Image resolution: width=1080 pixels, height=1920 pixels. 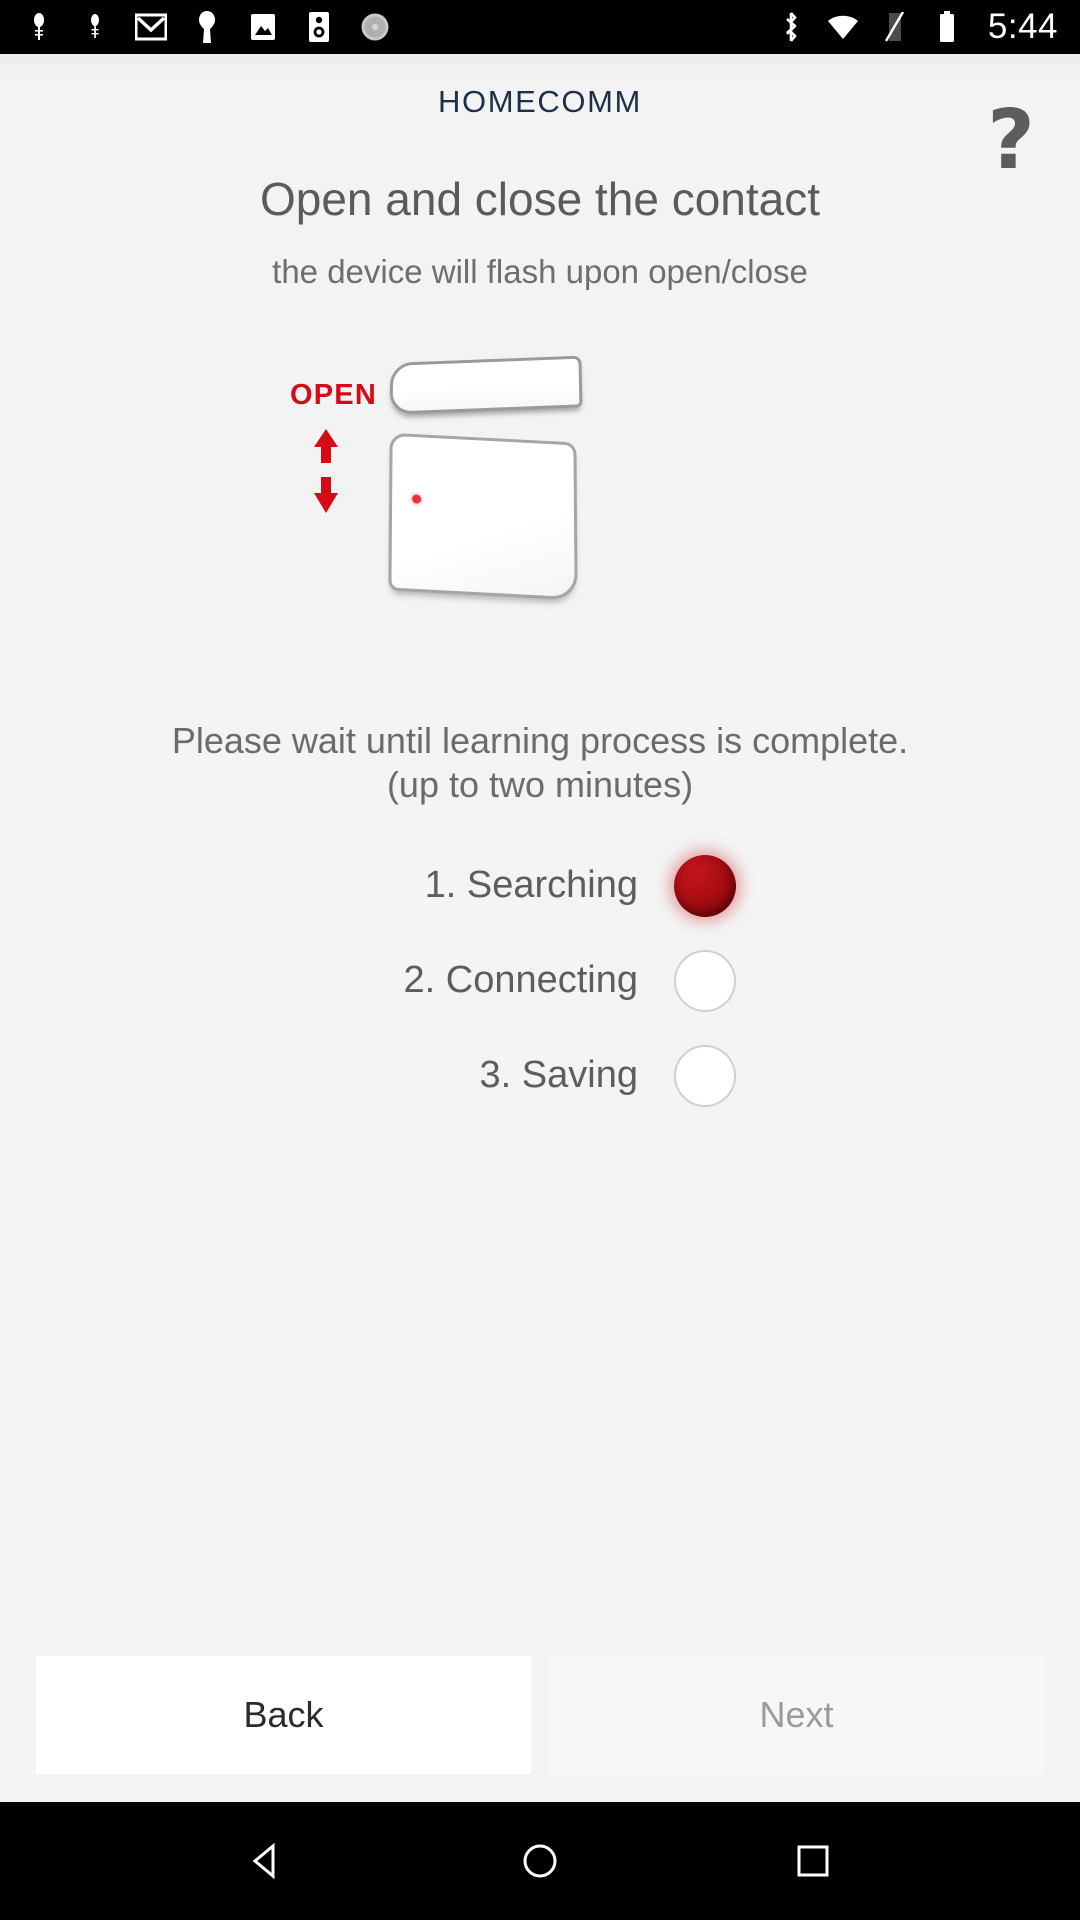 I want to click on battery-icon, so click(x=947, y=27).